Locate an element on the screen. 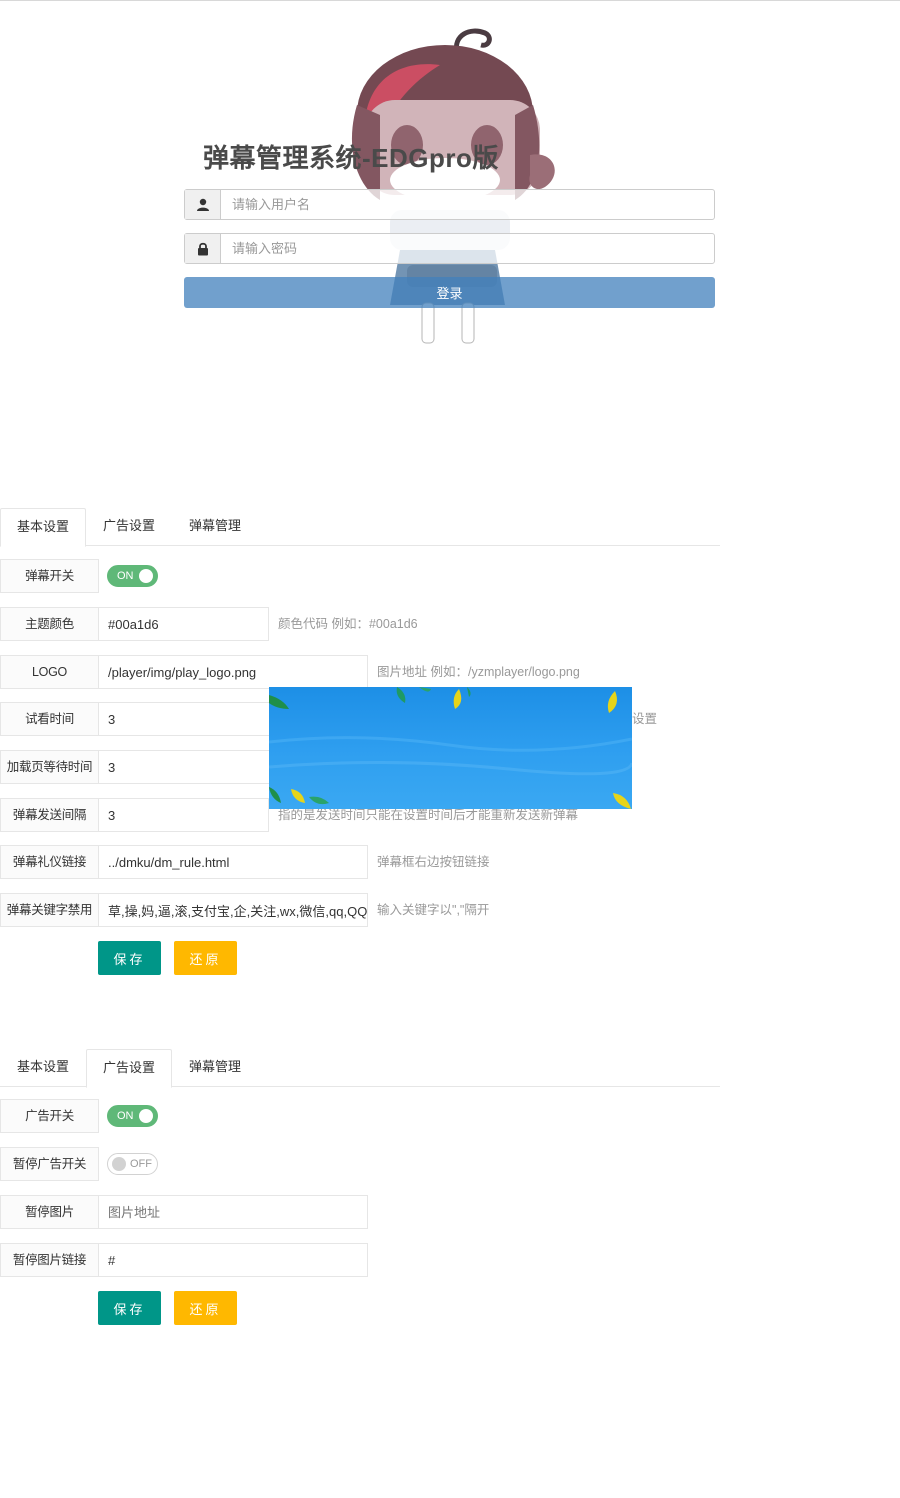 The height and width of the screenshot is (1498, 900). login-button: 登录 is located at coordinates (449, 292).